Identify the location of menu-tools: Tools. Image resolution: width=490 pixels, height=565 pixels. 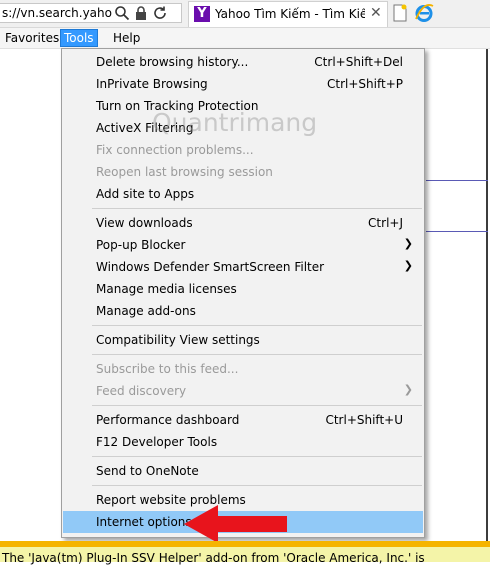
(79, 38).